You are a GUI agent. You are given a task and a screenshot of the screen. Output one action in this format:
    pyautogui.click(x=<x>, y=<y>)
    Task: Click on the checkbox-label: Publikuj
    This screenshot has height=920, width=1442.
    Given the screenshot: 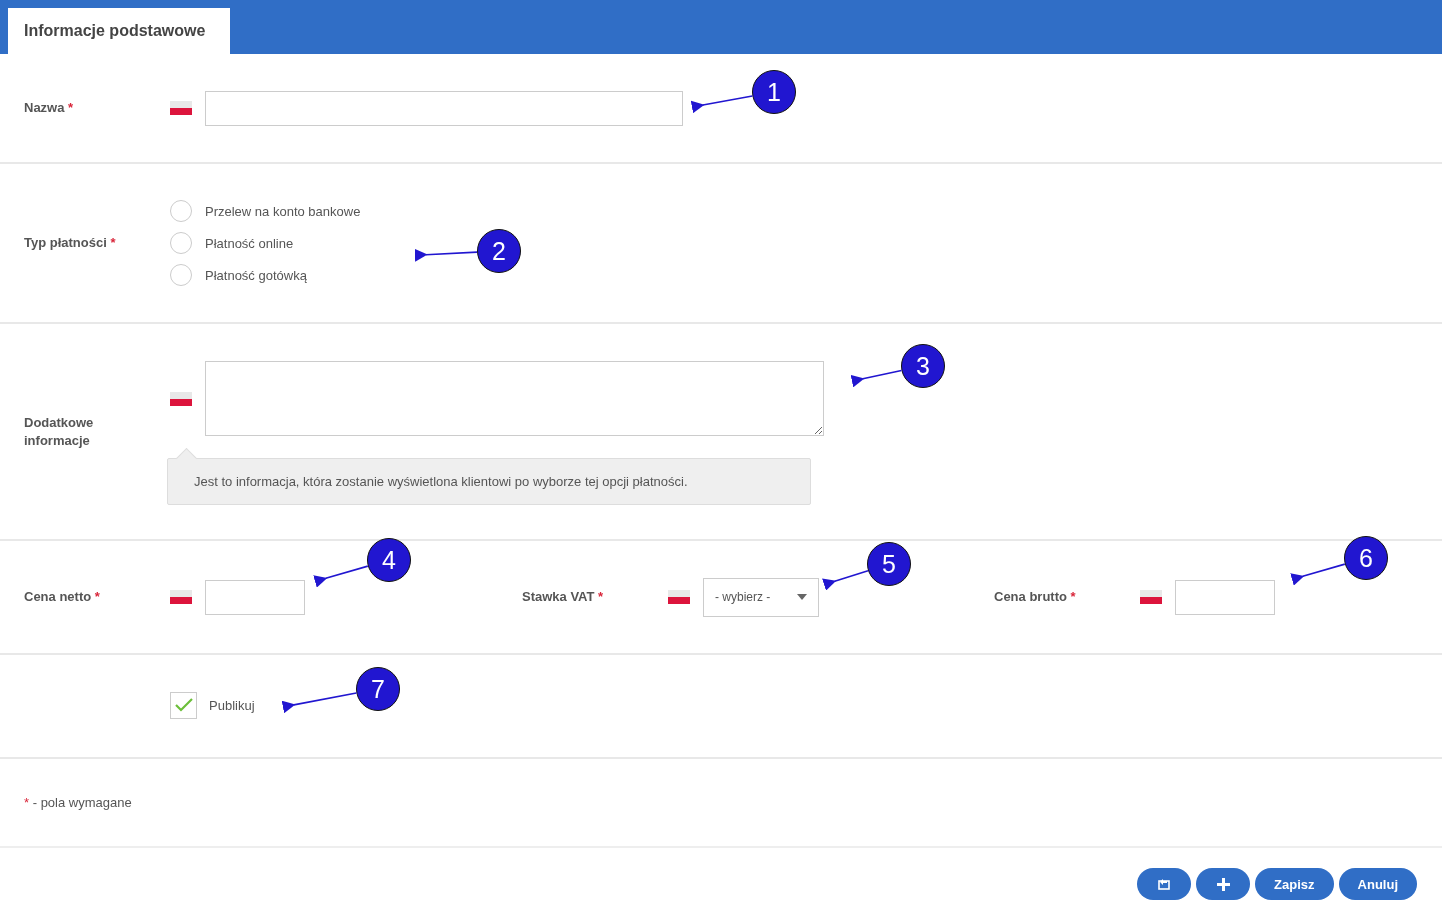 What is the action you would take?
    pyautogui.click(x=232, y=705)
    